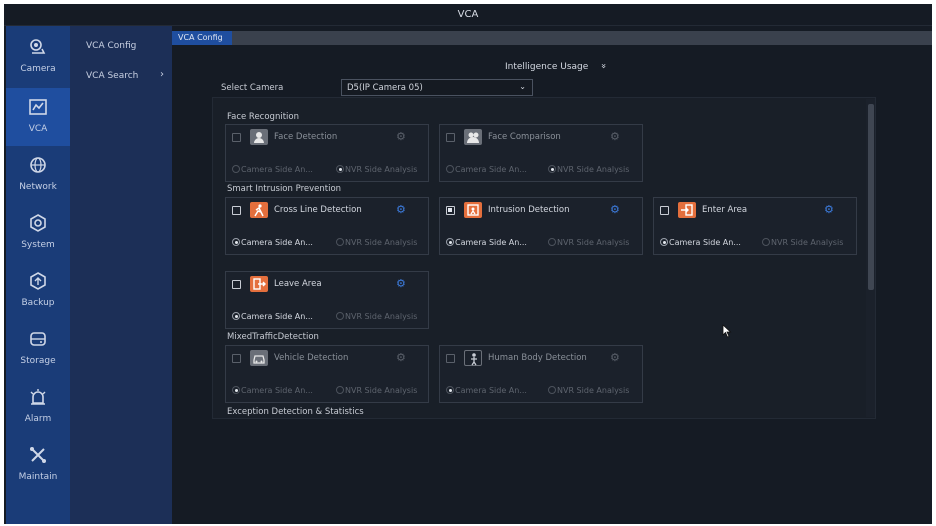  Describe the element at coordinates (38, 303) in the screenshot. I see `sidebar-item-label: Backup` at that location.